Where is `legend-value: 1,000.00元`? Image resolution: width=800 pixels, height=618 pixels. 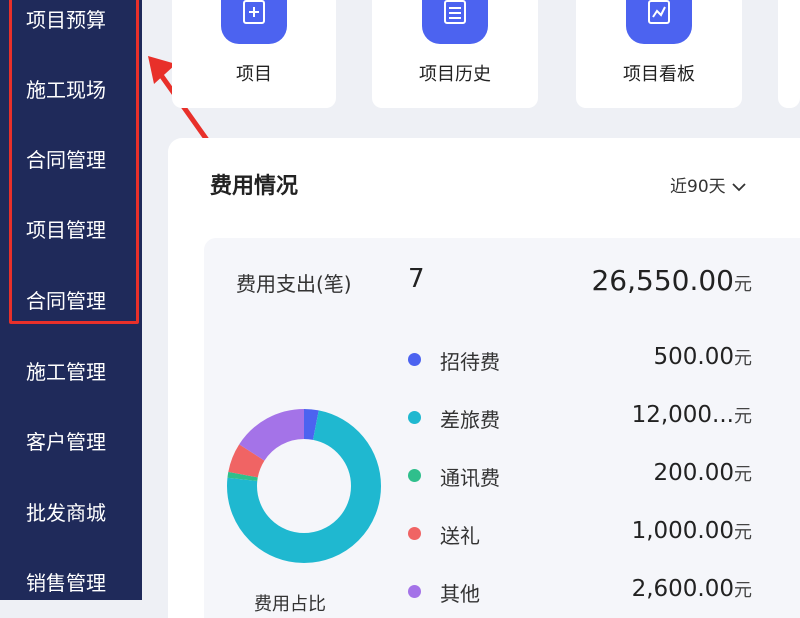 legend-value: 1,000.00元 is located at coordinates (692, 531).